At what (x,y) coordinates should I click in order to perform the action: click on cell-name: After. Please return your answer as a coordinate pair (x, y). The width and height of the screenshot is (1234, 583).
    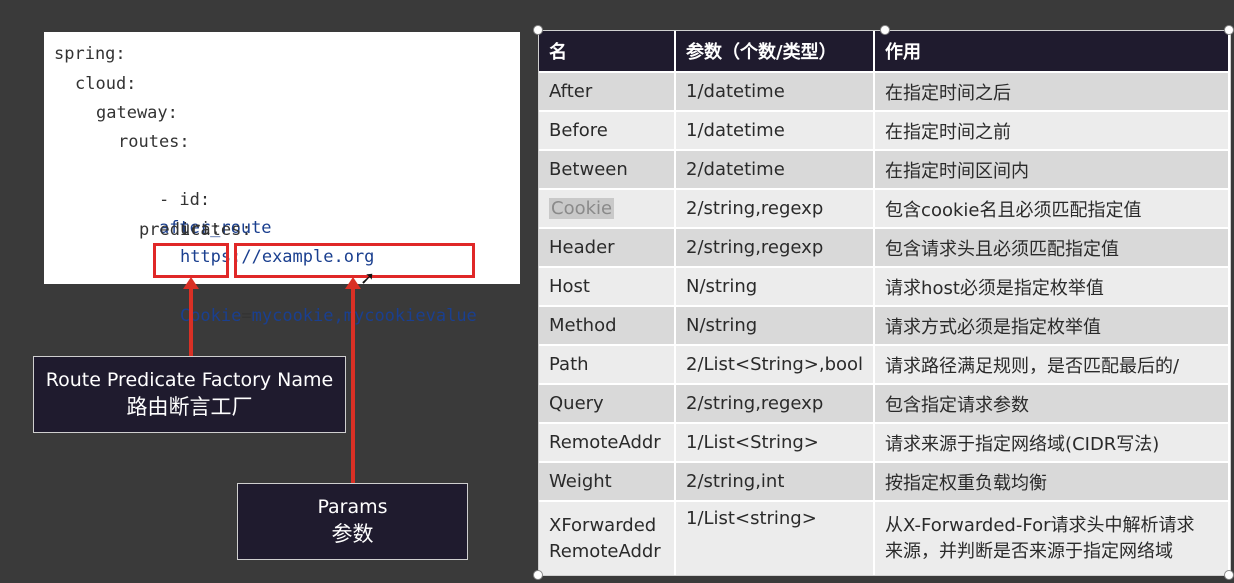
    Looking at the image, I should click on (607, 91).